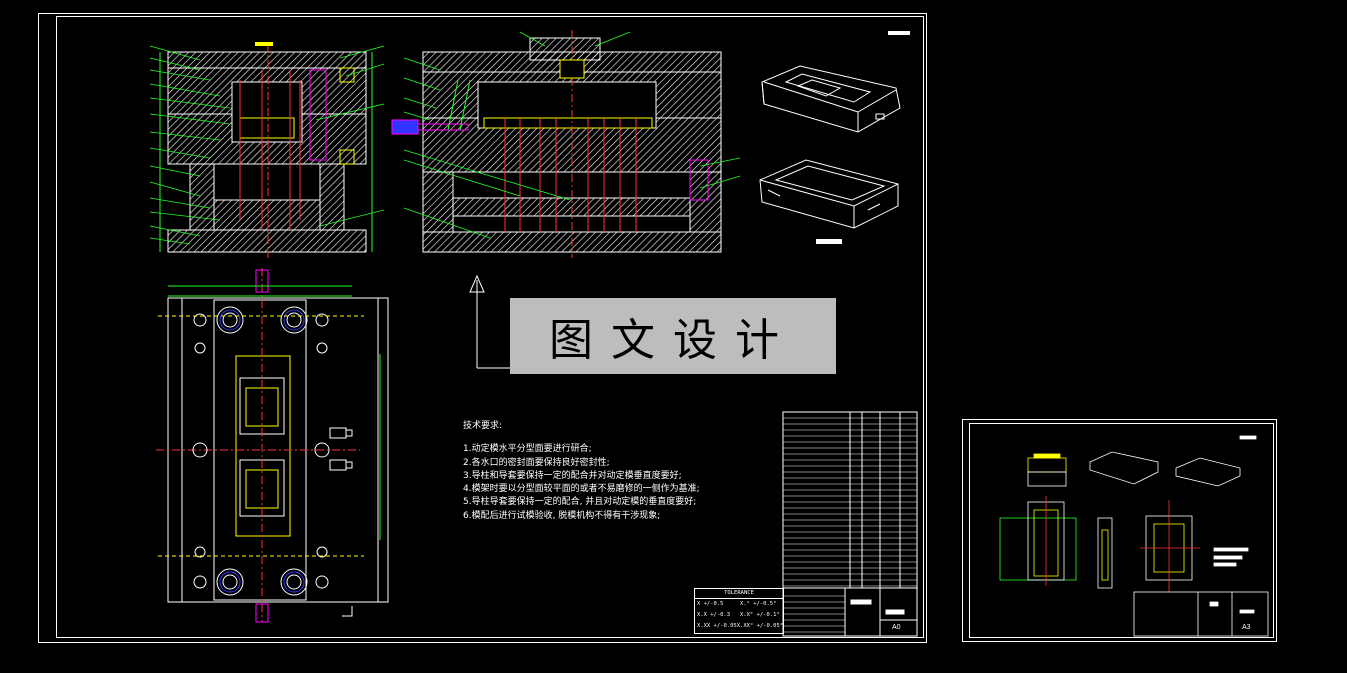  Describe the element at coordinates (581, 489) in the screenshot. I see `tech-item: 4.模架时要以分型面较平面的或者不易磨修的一侧作为基准;` at that location.